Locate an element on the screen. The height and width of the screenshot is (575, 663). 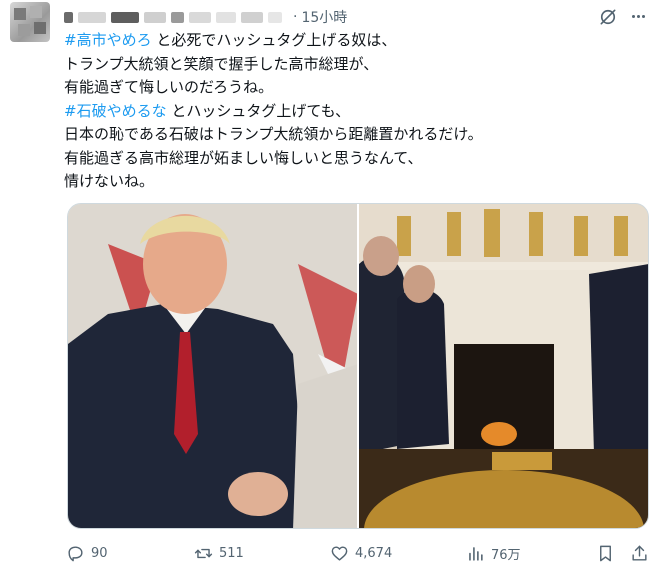
views-icon is located at coordinates (476, 554).